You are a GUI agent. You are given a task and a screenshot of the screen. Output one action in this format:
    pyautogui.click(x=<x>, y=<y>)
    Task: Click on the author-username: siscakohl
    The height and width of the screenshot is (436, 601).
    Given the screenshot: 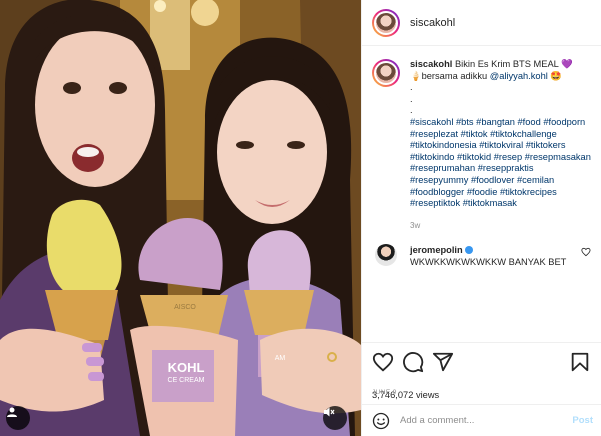 What is the action you would take?
    pyautogui.click(x=432, y=23)
    